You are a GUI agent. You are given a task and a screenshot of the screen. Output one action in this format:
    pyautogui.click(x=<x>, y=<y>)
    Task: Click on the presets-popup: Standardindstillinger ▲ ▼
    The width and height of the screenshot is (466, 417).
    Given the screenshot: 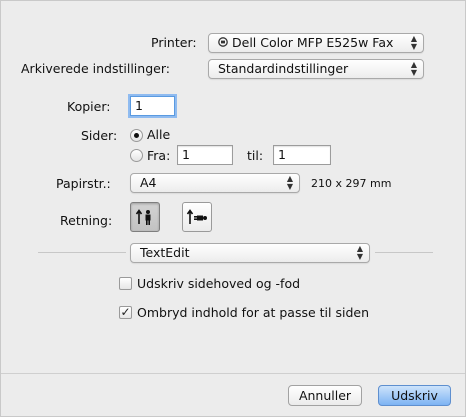 What is the action you would take?
    pyautogui.click(x=316, y=69)
    